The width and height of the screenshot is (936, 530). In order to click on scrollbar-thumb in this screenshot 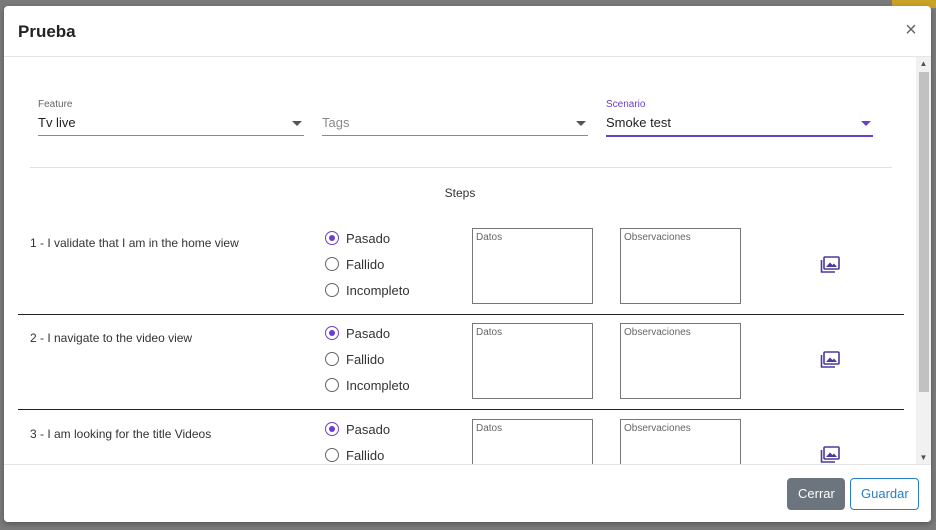, I will do `click(924, 232)`.